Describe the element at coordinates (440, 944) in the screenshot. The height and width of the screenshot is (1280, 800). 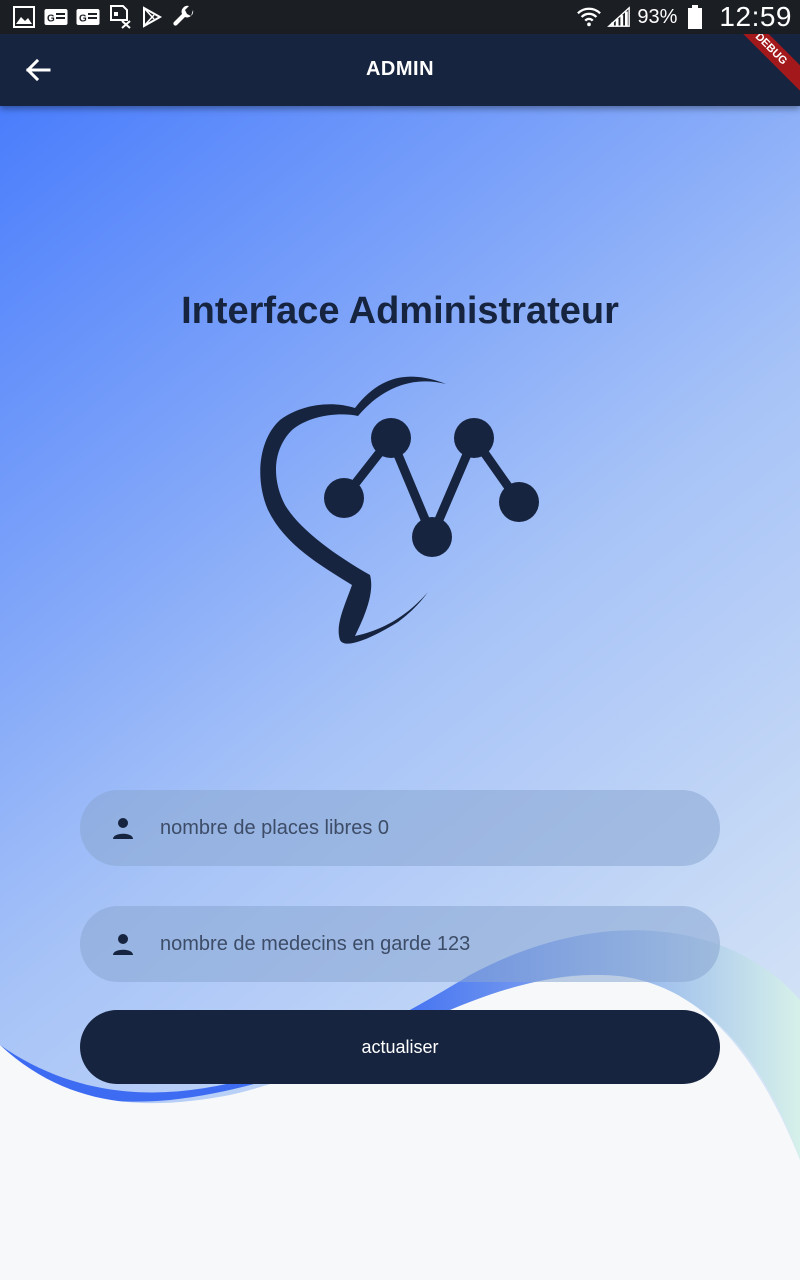
I see `doctors-on-duty-input` at that location.